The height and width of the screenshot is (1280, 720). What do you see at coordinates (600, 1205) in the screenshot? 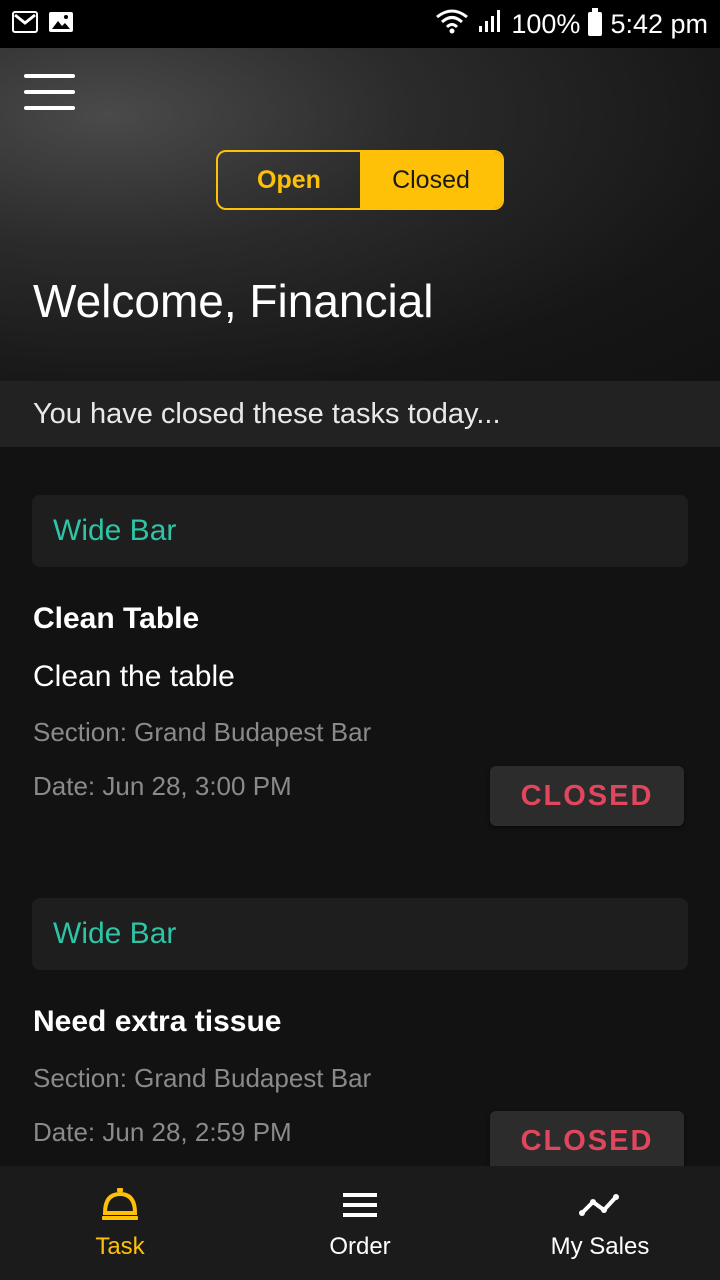
I see `chart-line-icon` at bounding box center [600, 1205].